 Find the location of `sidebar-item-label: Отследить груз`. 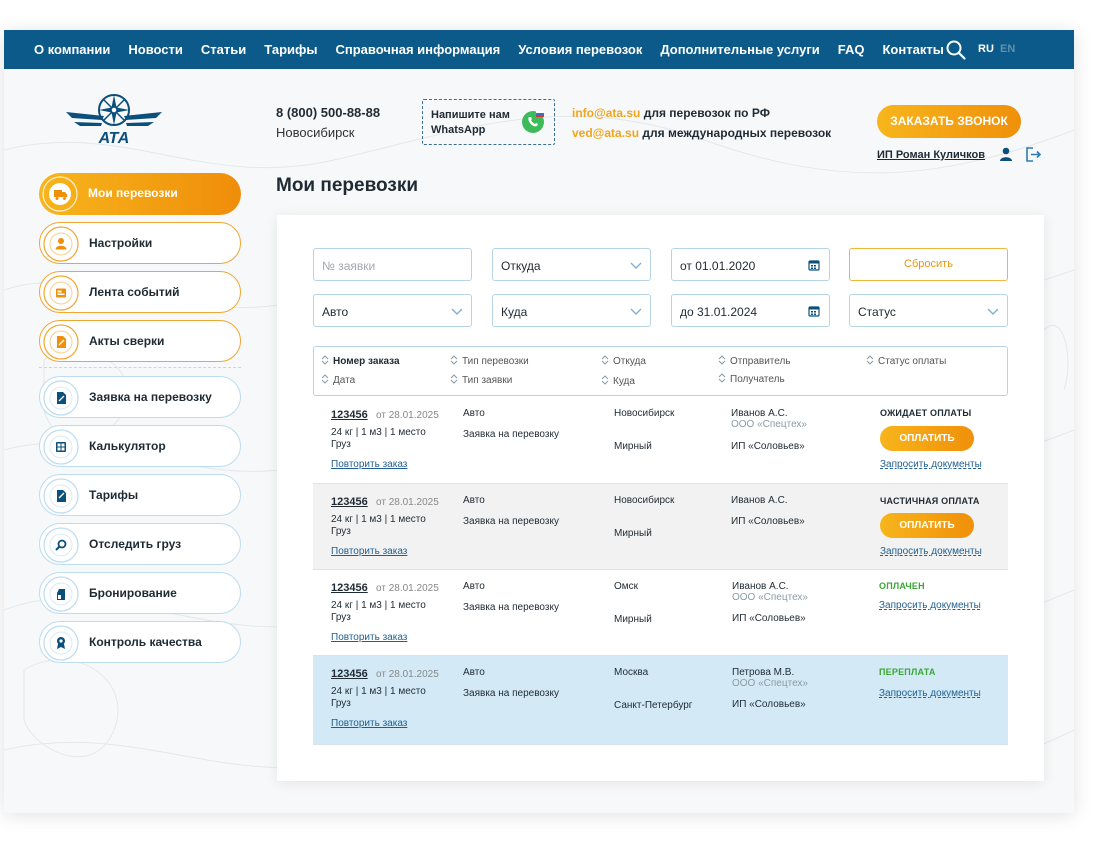

sidebar-item-label: Отследить груз is located at coordinates (135, 544).